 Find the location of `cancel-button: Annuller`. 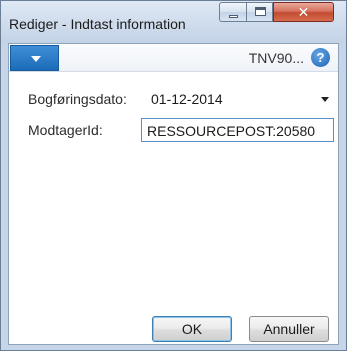

cancel-button: Annuller is located at coordinates (289, 329).